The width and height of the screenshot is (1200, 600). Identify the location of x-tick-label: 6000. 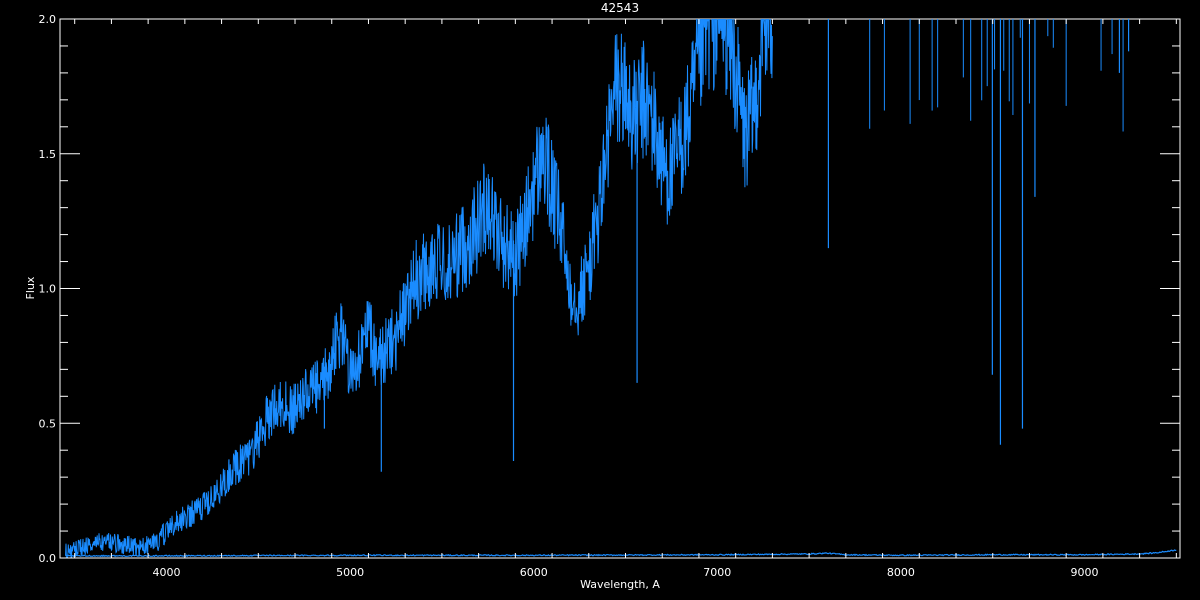
(534, 572).